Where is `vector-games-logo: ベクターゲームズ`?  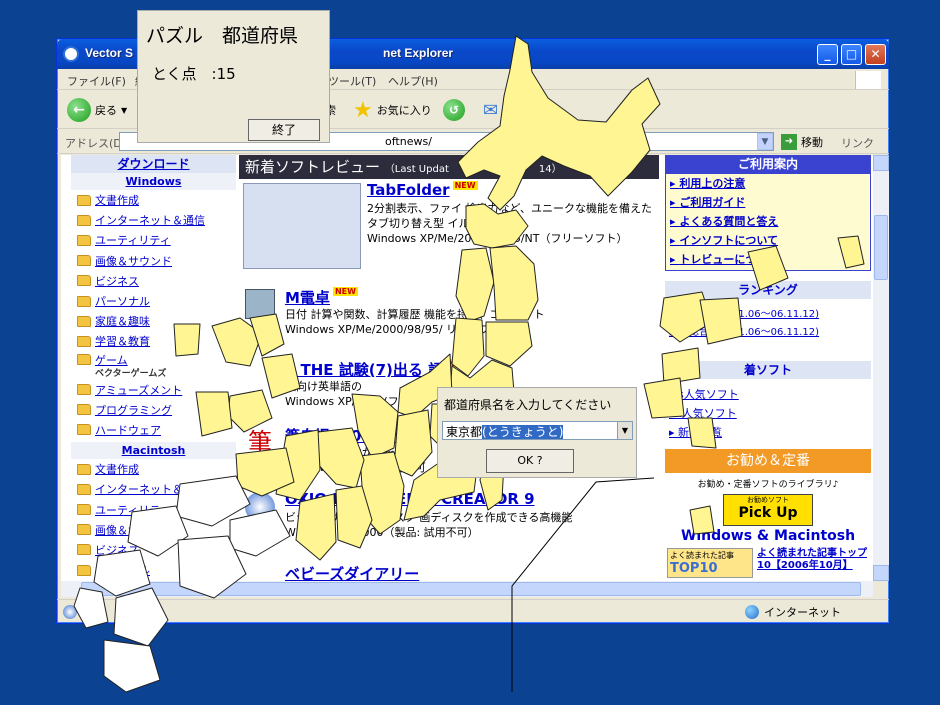 vector-games-logo: ベクターゲームズ is located at coordinates (153, 374).